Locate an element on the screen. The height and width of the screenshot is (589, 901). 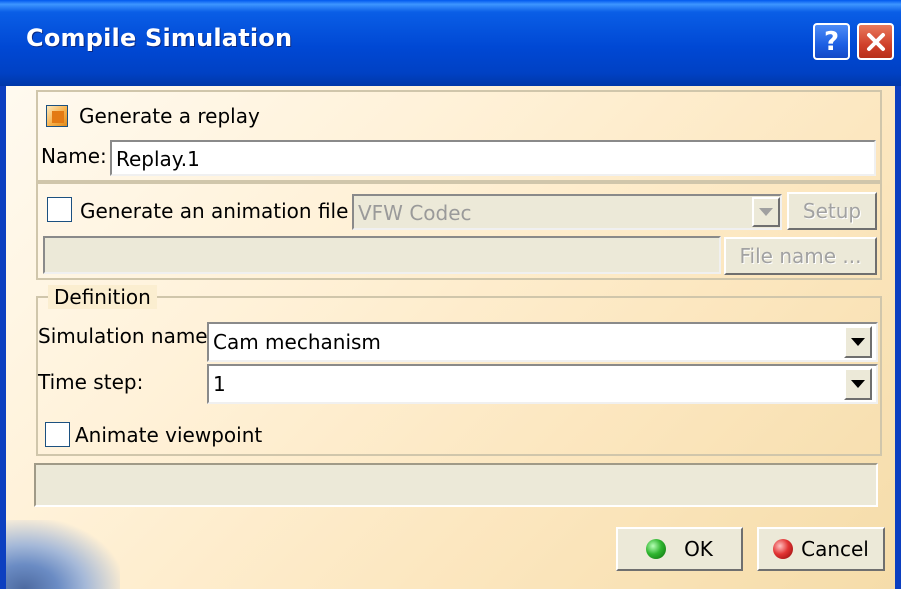
help-icon: ? is located at coordinates (831, 41).